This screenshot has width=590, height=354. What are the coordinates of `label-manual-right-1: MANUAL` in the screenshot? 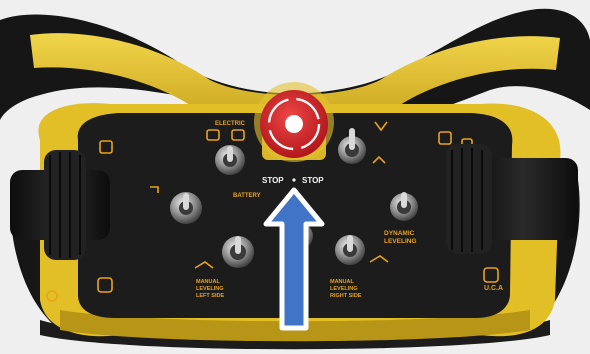 It's located at (342, 282).